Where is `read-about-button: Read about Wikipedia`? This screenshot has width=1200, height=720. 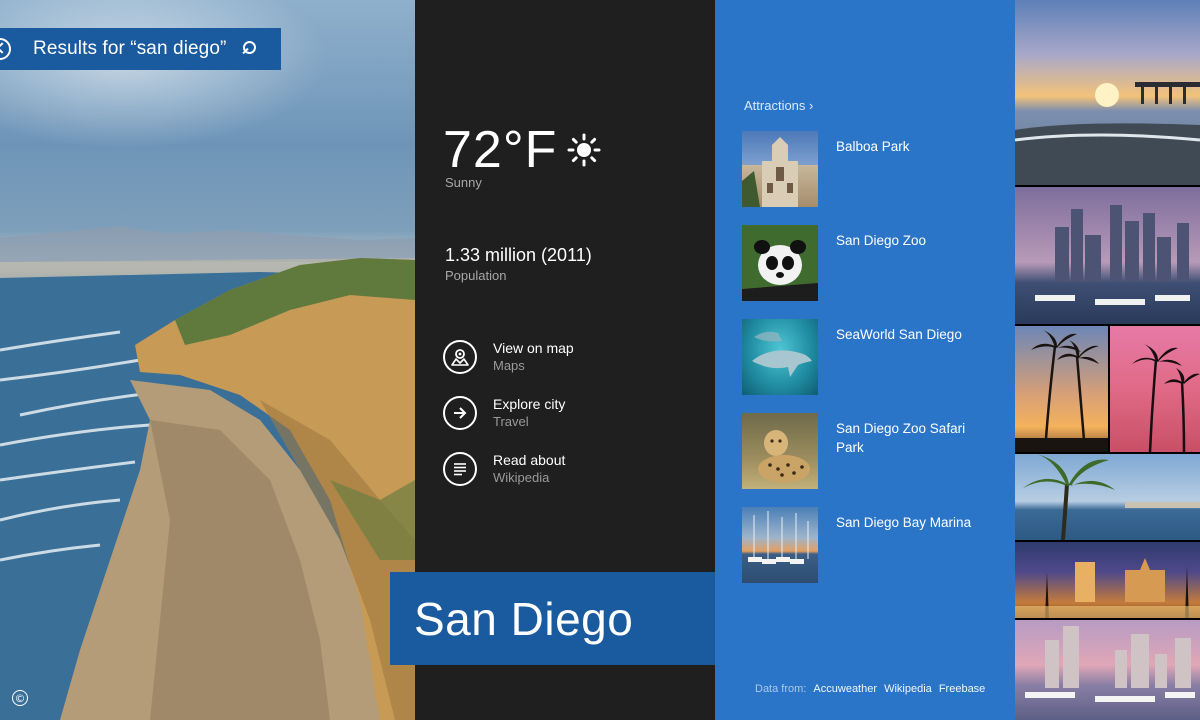 read-about-button: Read about Wikipedia is located at coordinates (504, 469).